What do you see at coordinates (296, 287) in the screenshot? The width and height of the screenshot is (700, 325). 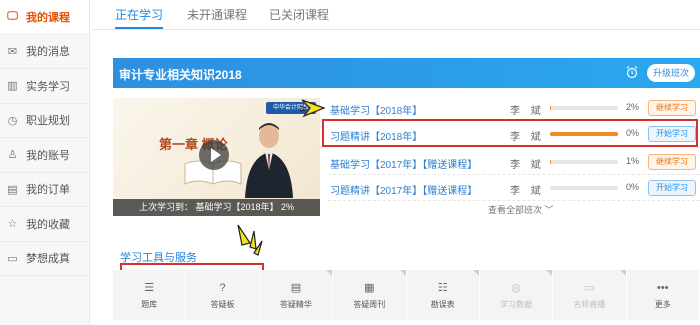 I see `essence-icon: ▤` at bounding box center [296, 287].